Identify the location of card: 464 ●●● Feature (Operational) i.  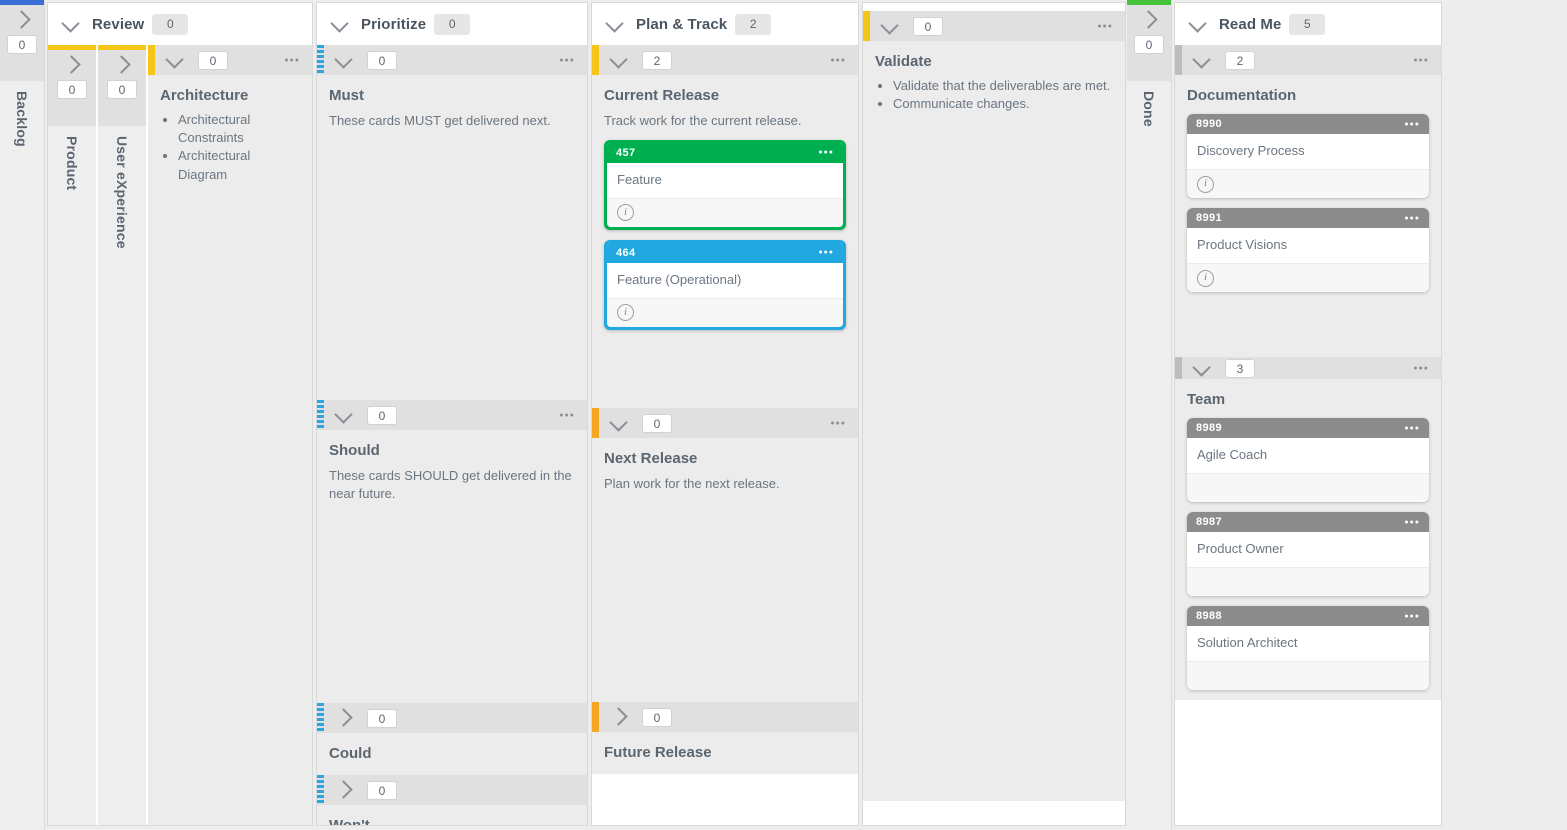
(725, 284).